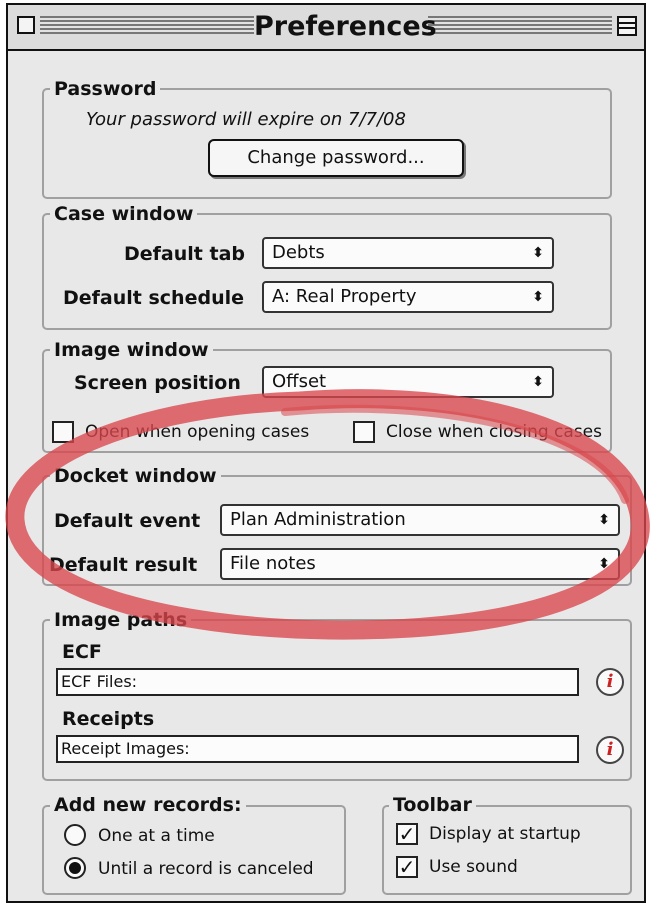  What do you see at coordinates (123, 565) in the screenshot?
I see `default-result-label: Default result` at bounding box center [123, 565].